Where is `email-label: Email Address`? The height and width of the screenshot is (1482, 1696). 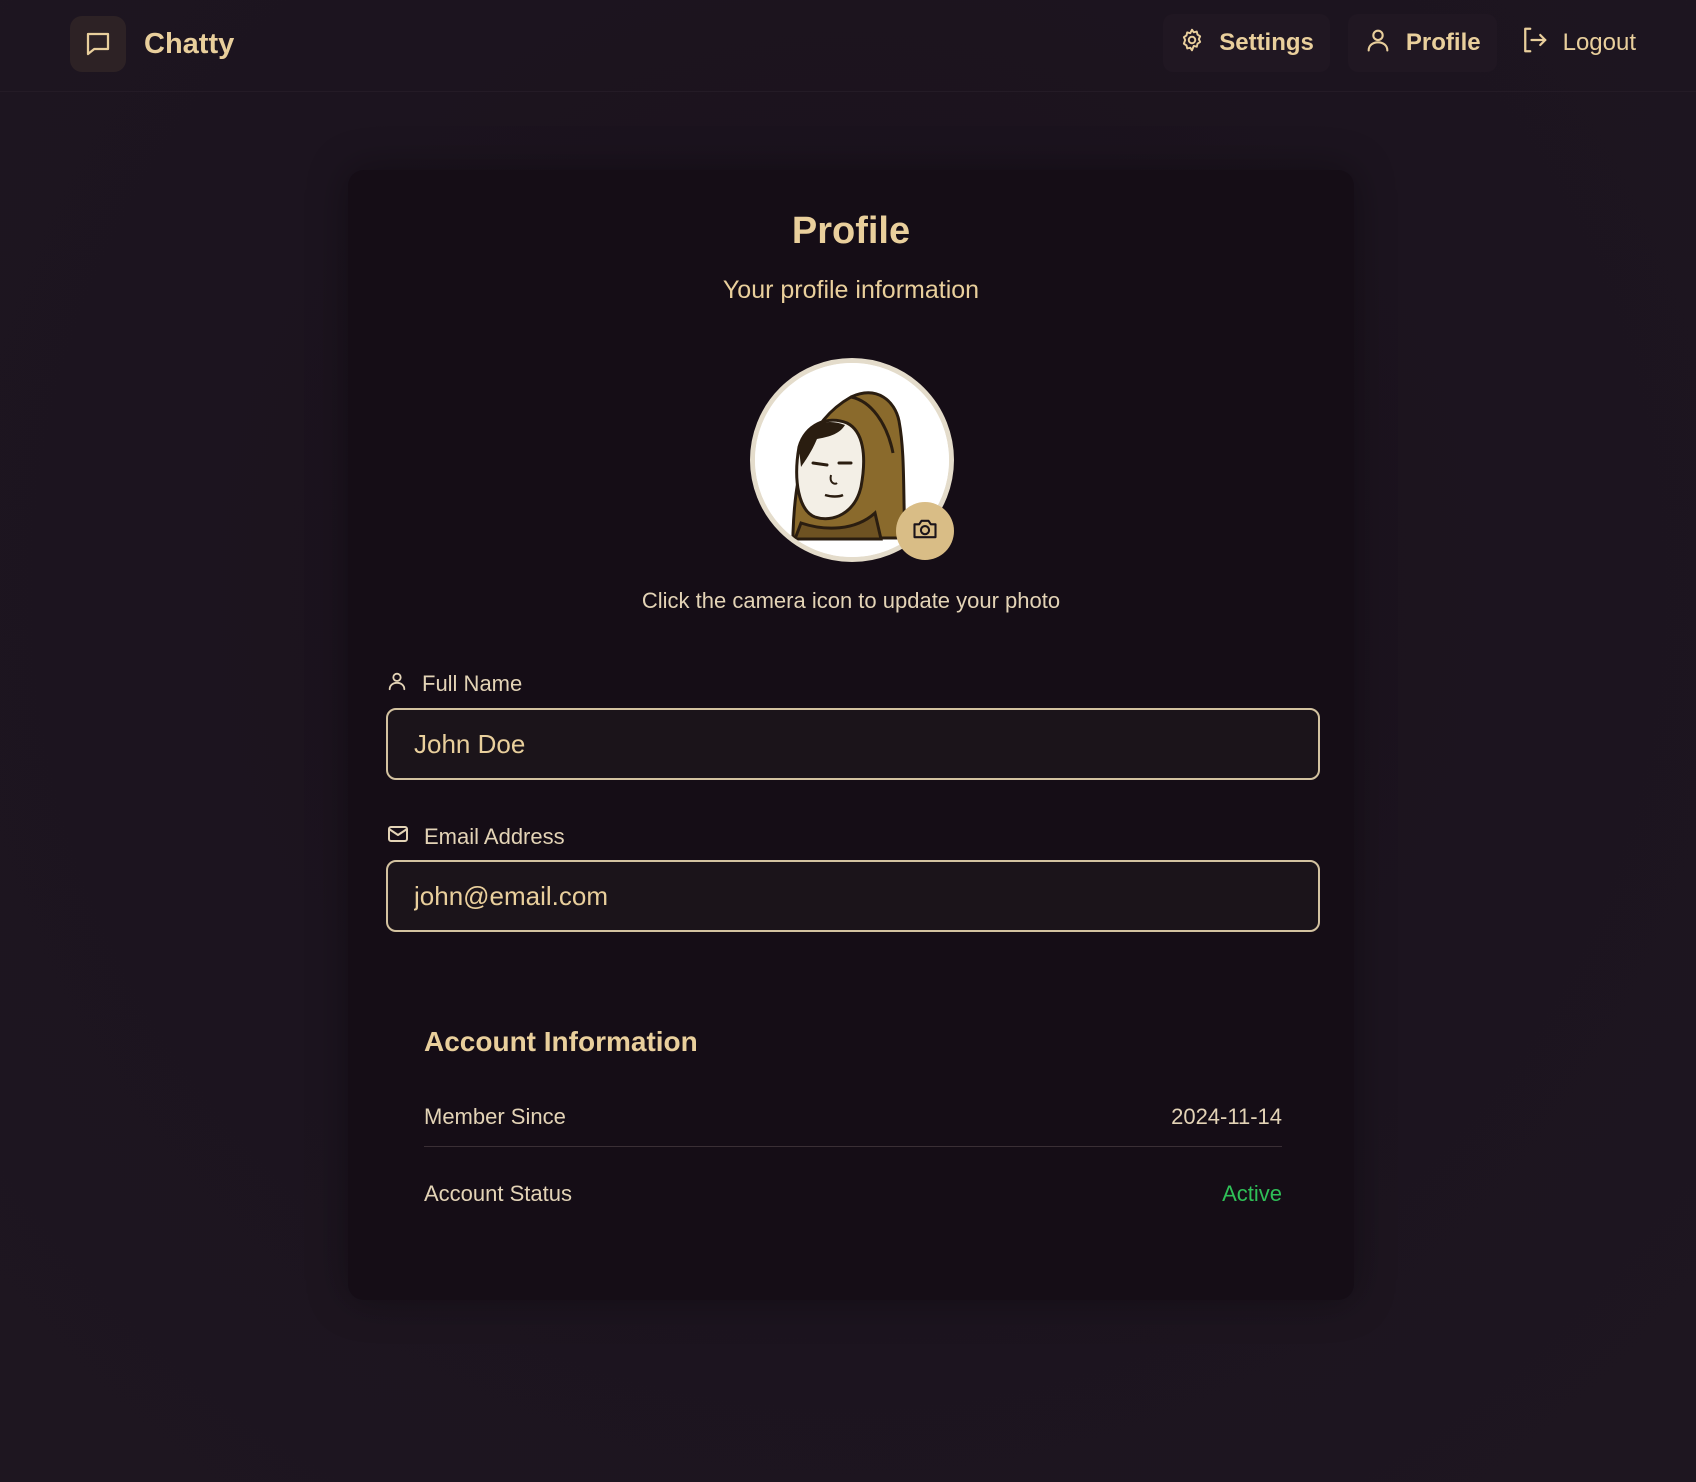 email-label: Email Address is located at coordinates (475, 837).